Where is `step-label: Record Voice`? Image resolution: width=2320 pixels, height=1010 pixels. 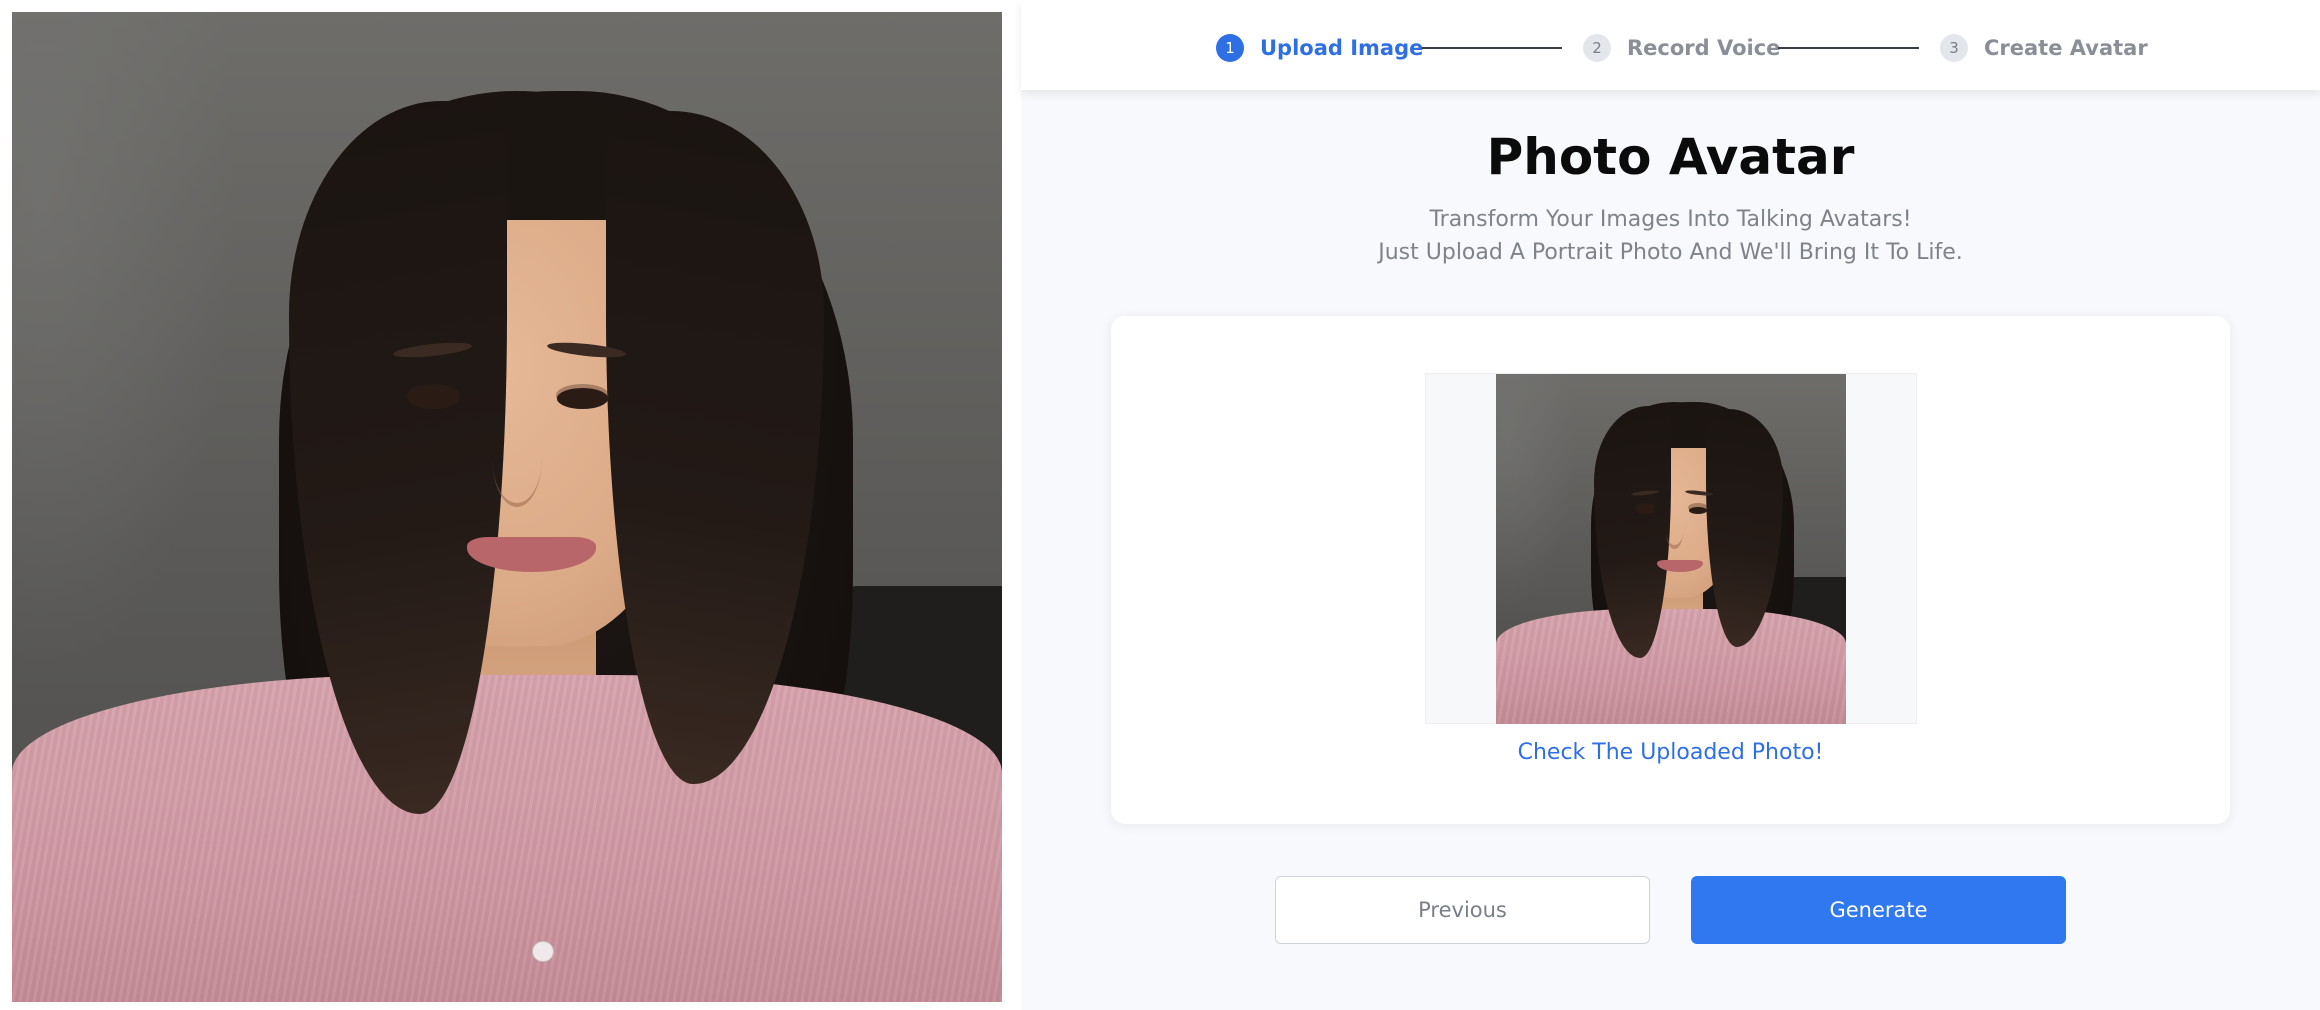
step-label: Record Voice is located at coordinates (1704, 48).